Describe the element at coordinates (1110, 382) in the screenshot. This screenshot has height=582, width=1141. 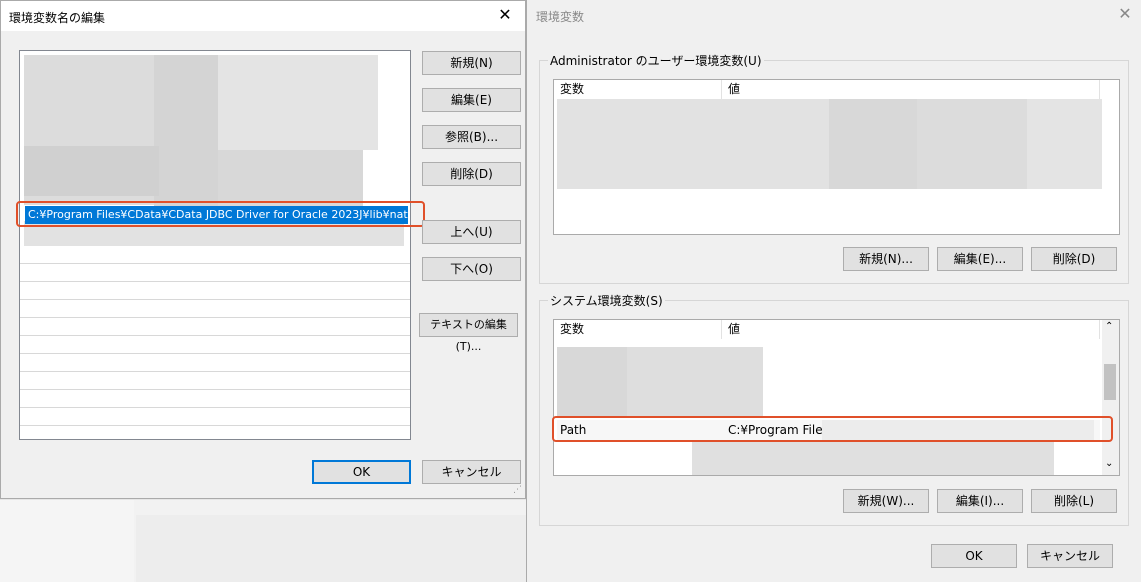
I see `scrollbar-thumb` at that location.